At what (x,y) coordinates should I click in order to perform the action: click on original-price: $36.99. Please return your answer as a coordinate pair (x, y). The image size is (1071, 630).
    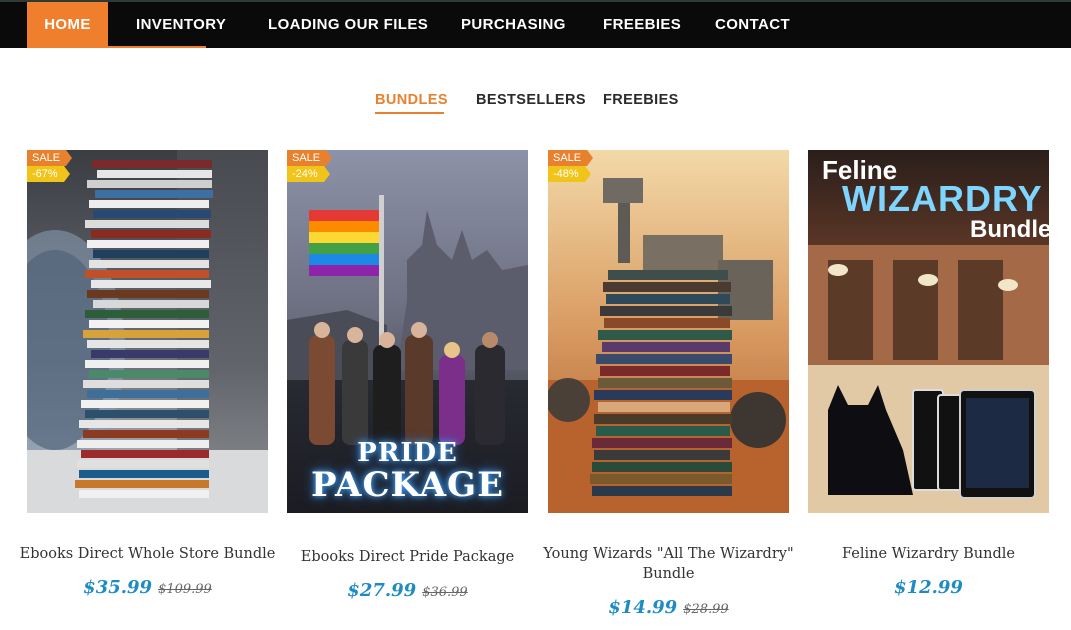
    Looking at the image, I should click on (445, 592).